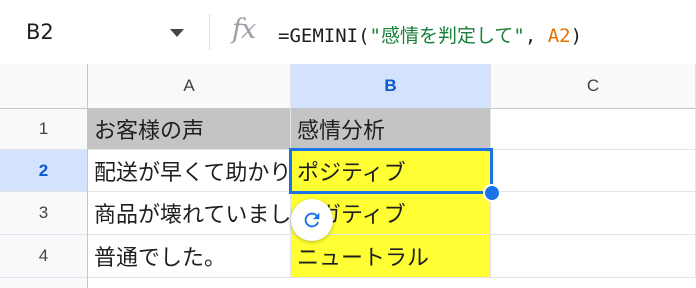  I want to click on cell-c4, so click(593, 256).